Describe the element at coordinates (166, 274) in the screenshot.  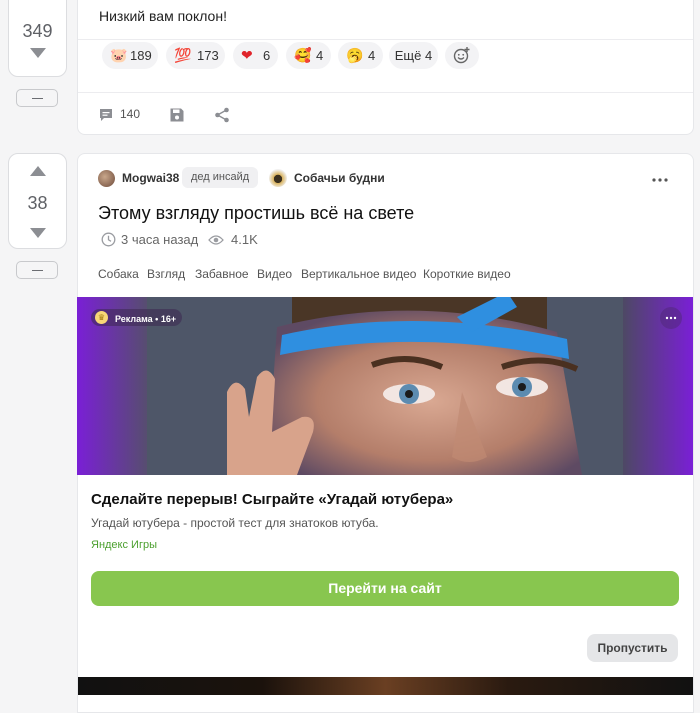
I see `tag: Взгляд` at that location.